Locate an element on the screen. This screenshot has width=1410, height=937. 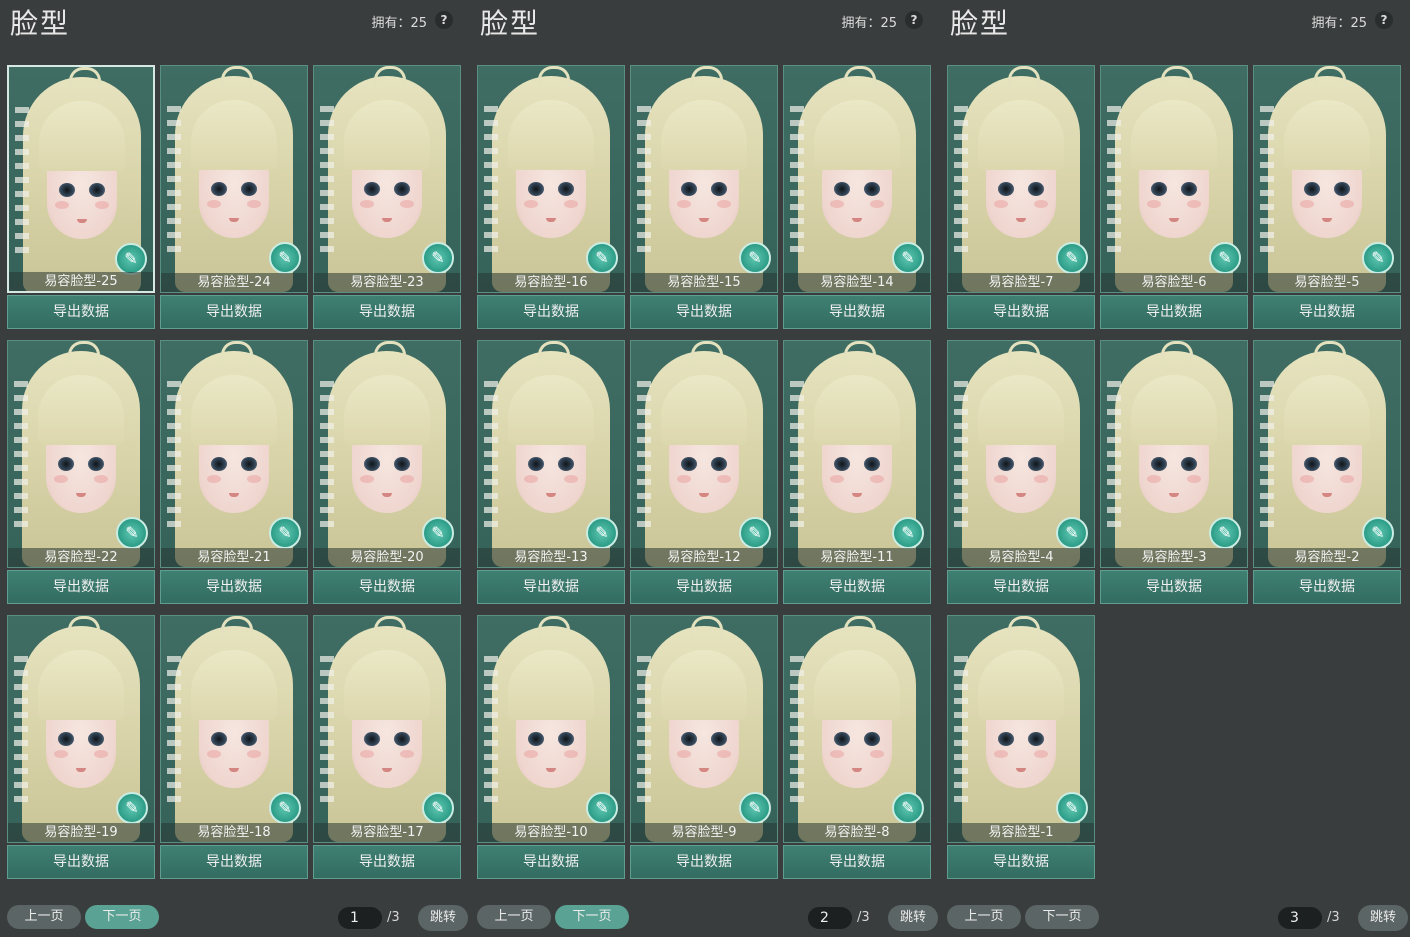
face-card: ✎ 易容脸型-25 is located at coordinates (81, 179).